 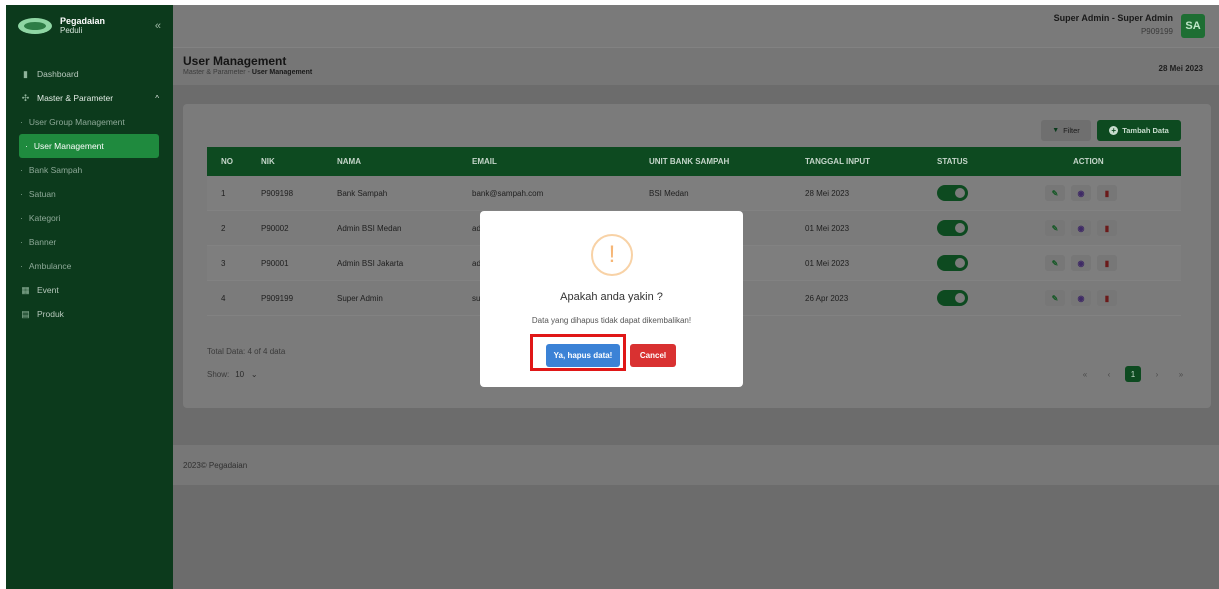 I want to click on user-id: P909199, so click(x=1156, y=31).